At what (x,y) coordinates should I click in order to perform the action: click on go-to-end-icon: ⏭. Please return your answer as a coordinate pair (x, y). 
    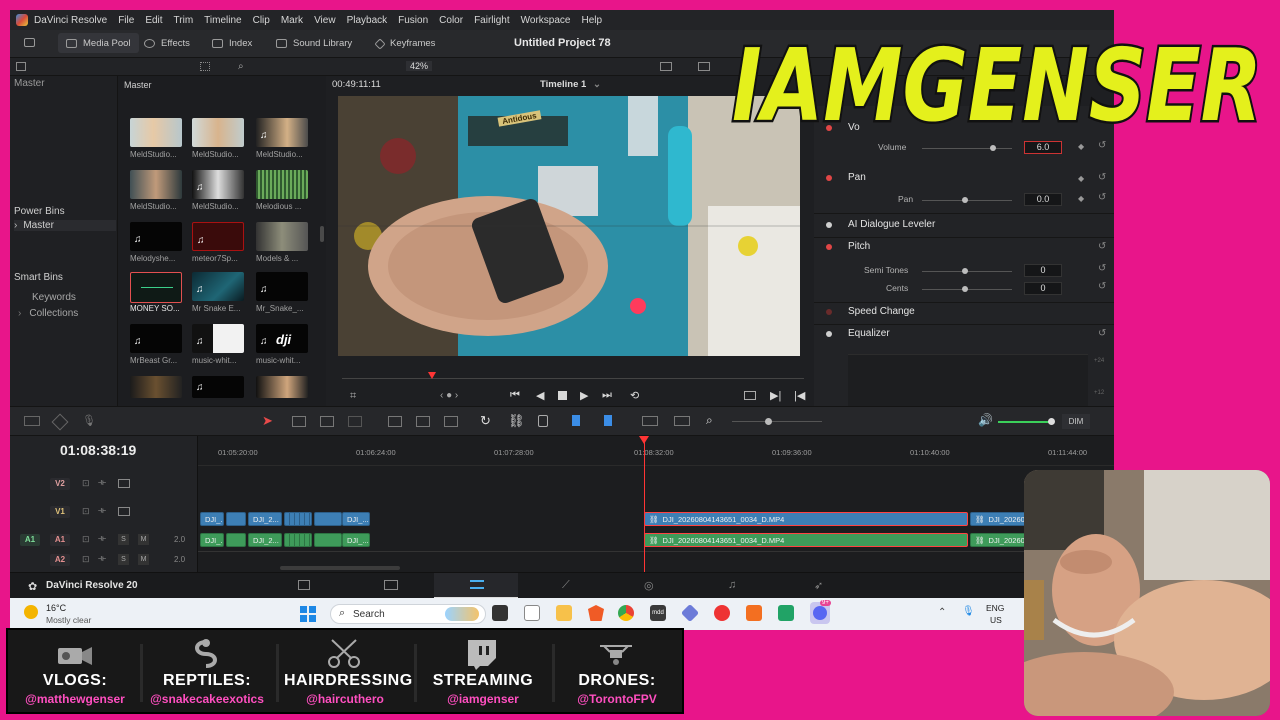
    Looking at the image, I should click on (607, 395).